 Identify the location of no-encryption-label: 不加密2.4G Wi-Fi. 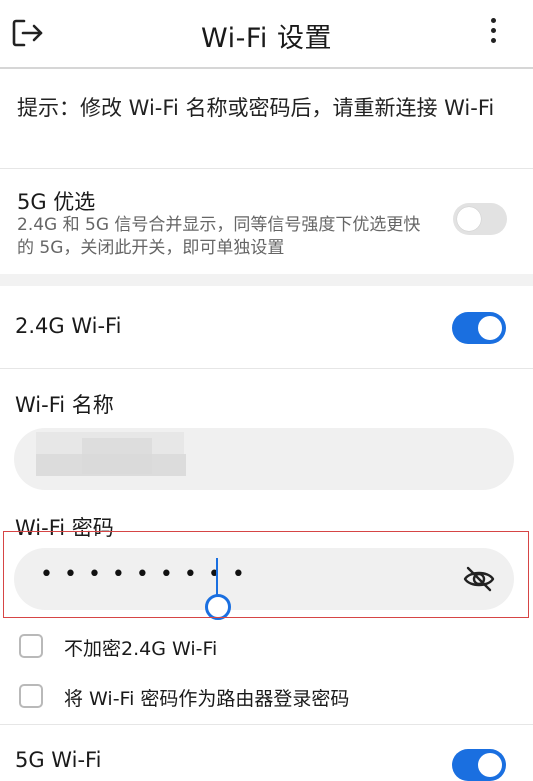
(141, 649).